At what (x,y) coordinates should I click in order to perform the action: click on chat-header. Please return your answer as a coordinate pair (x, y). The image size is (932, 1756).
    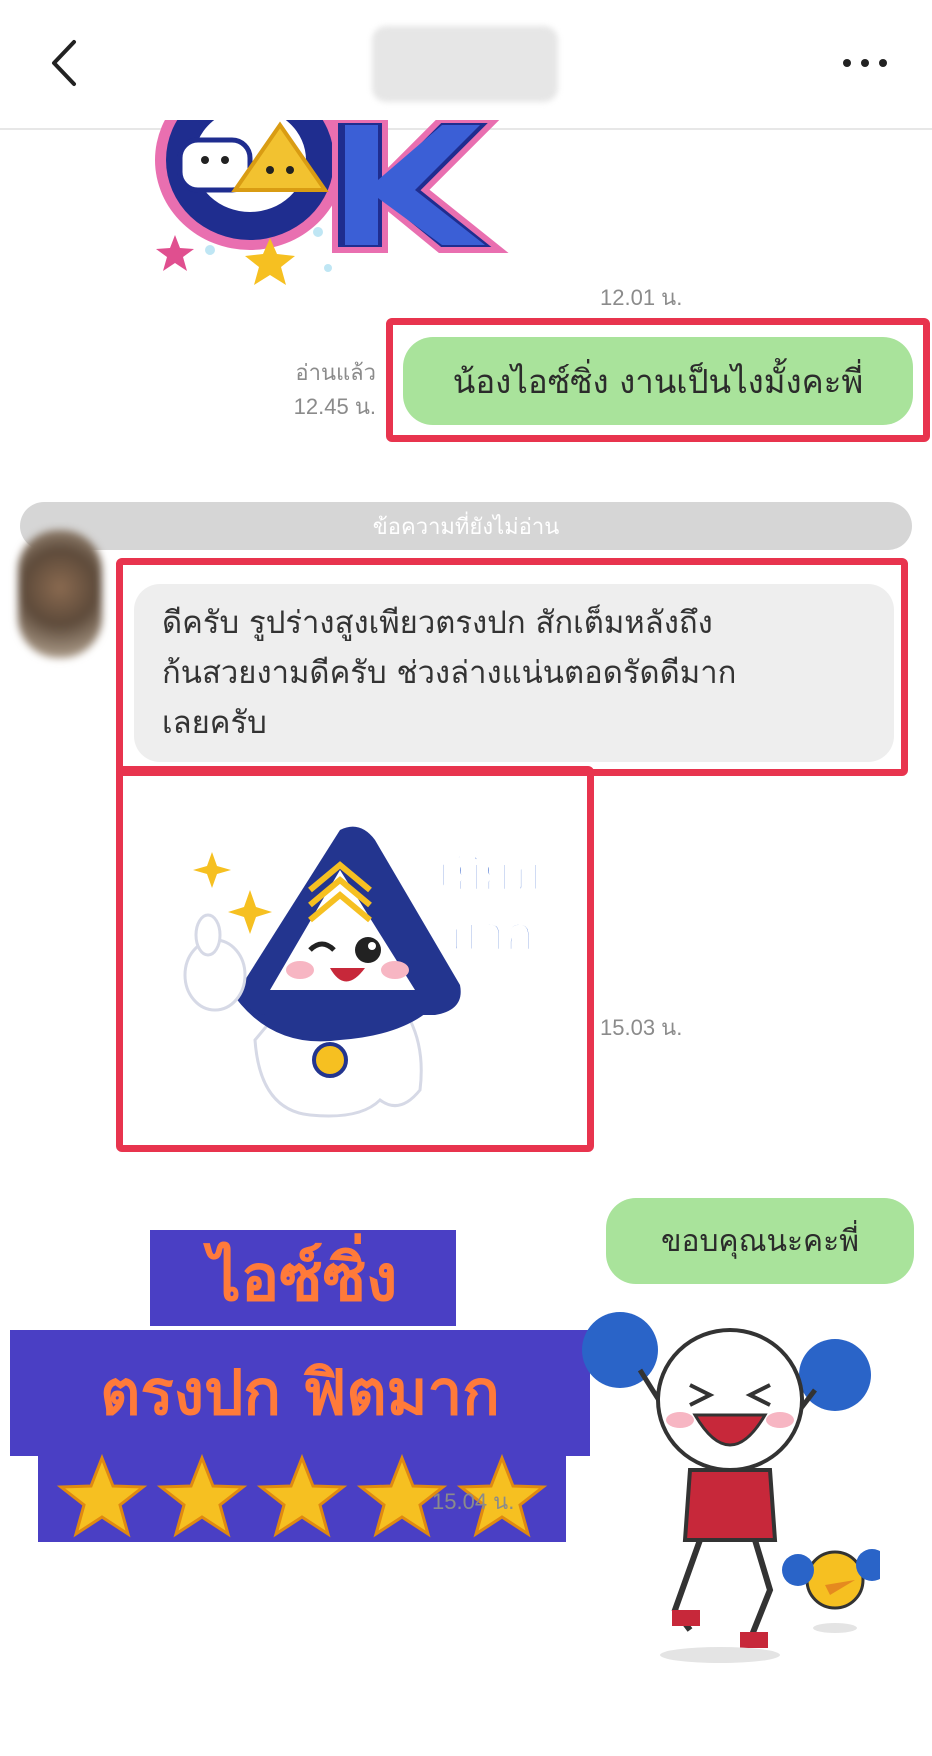
    Looking at the image, I should click on (466, 65).